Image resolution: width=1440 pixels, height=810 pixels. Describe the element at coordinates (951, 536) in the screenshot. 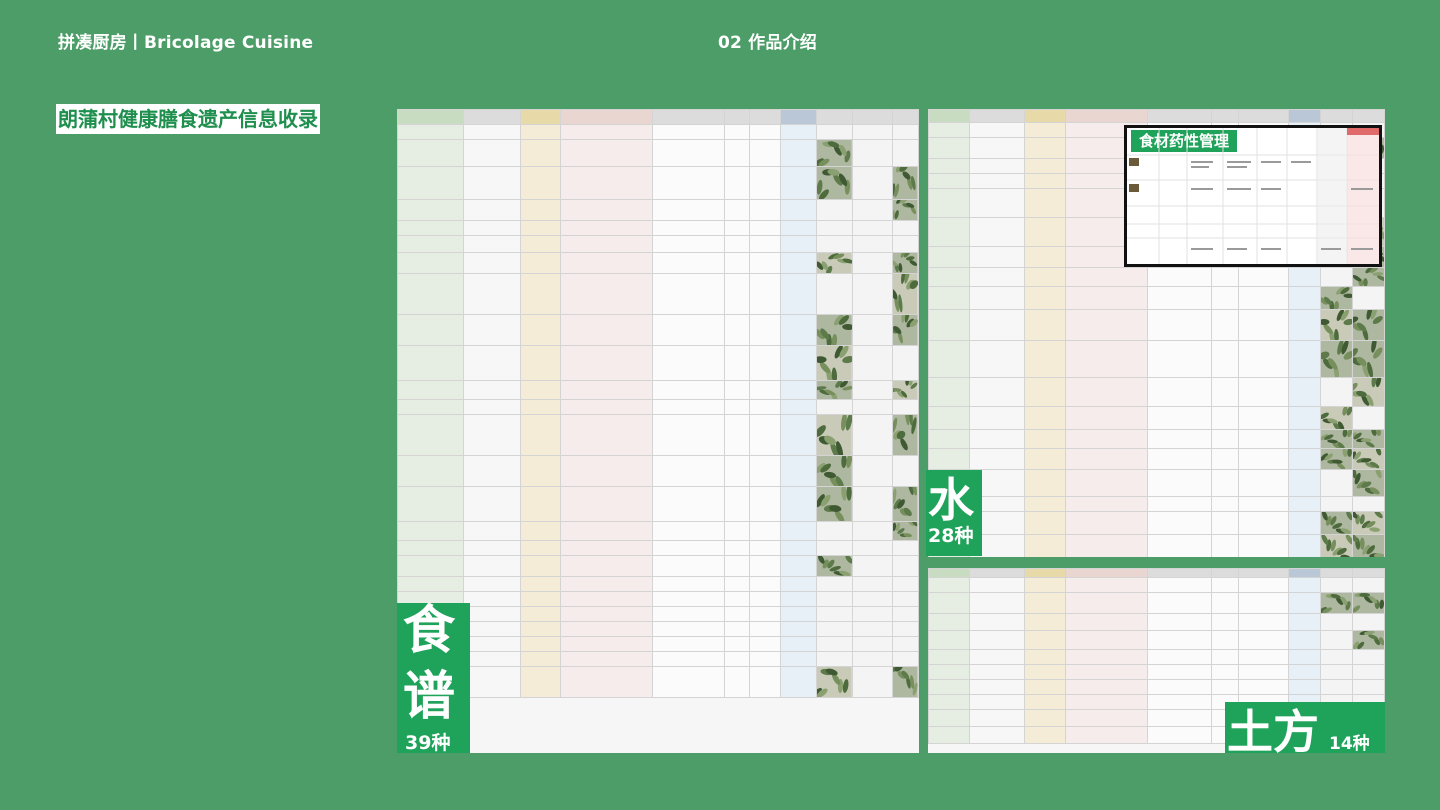

I see `water-count: 28种` at that location.